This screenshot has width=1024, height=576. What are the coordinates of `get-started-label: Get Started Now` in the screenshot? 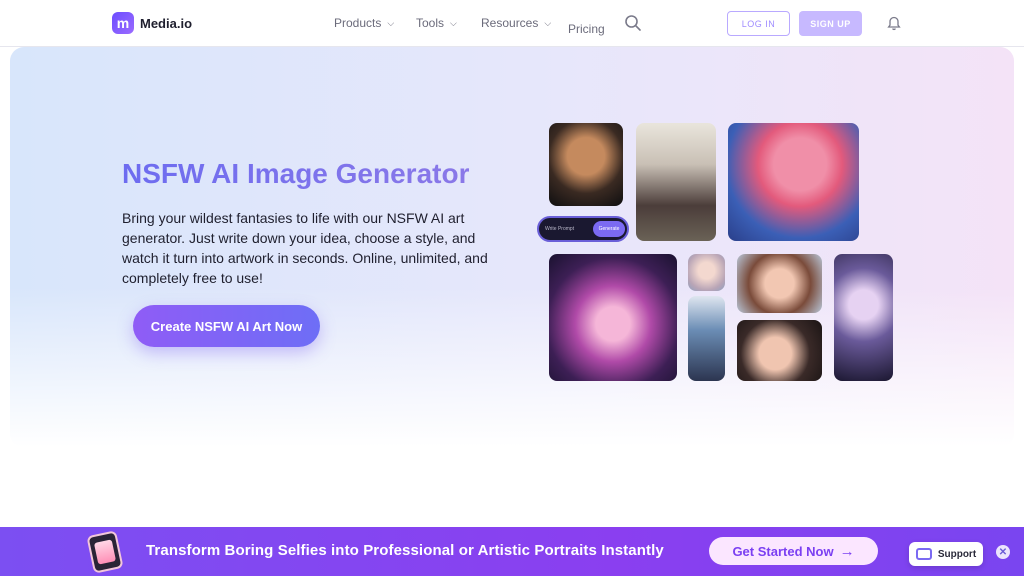 It's located at (783, 551).